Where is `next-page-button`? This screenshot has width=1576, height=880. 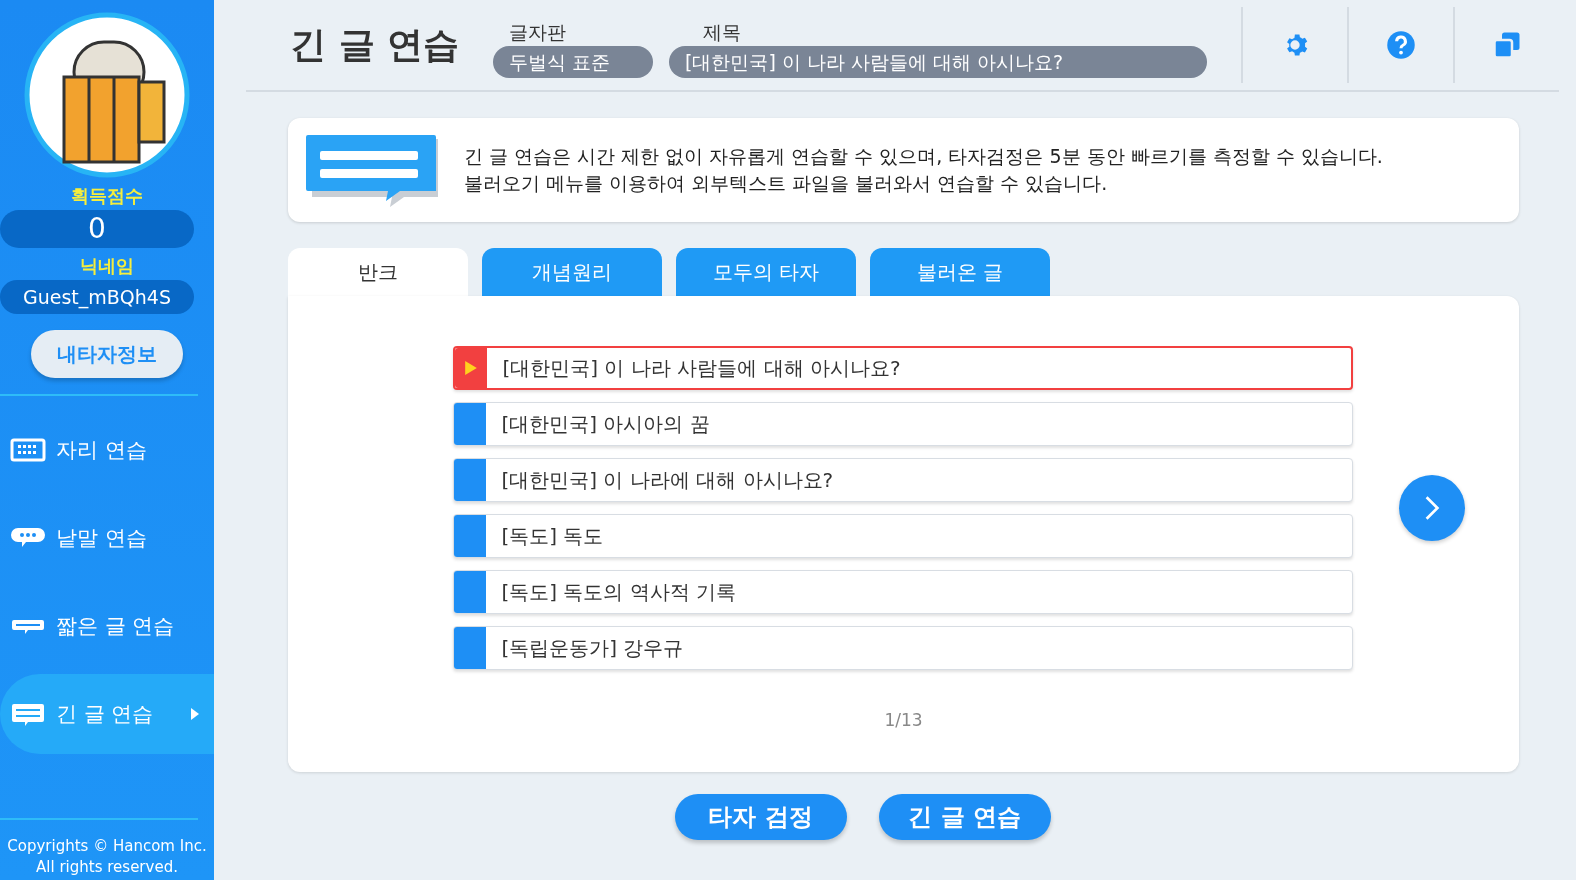 next-page-button is located at coordinates (1431, 508).